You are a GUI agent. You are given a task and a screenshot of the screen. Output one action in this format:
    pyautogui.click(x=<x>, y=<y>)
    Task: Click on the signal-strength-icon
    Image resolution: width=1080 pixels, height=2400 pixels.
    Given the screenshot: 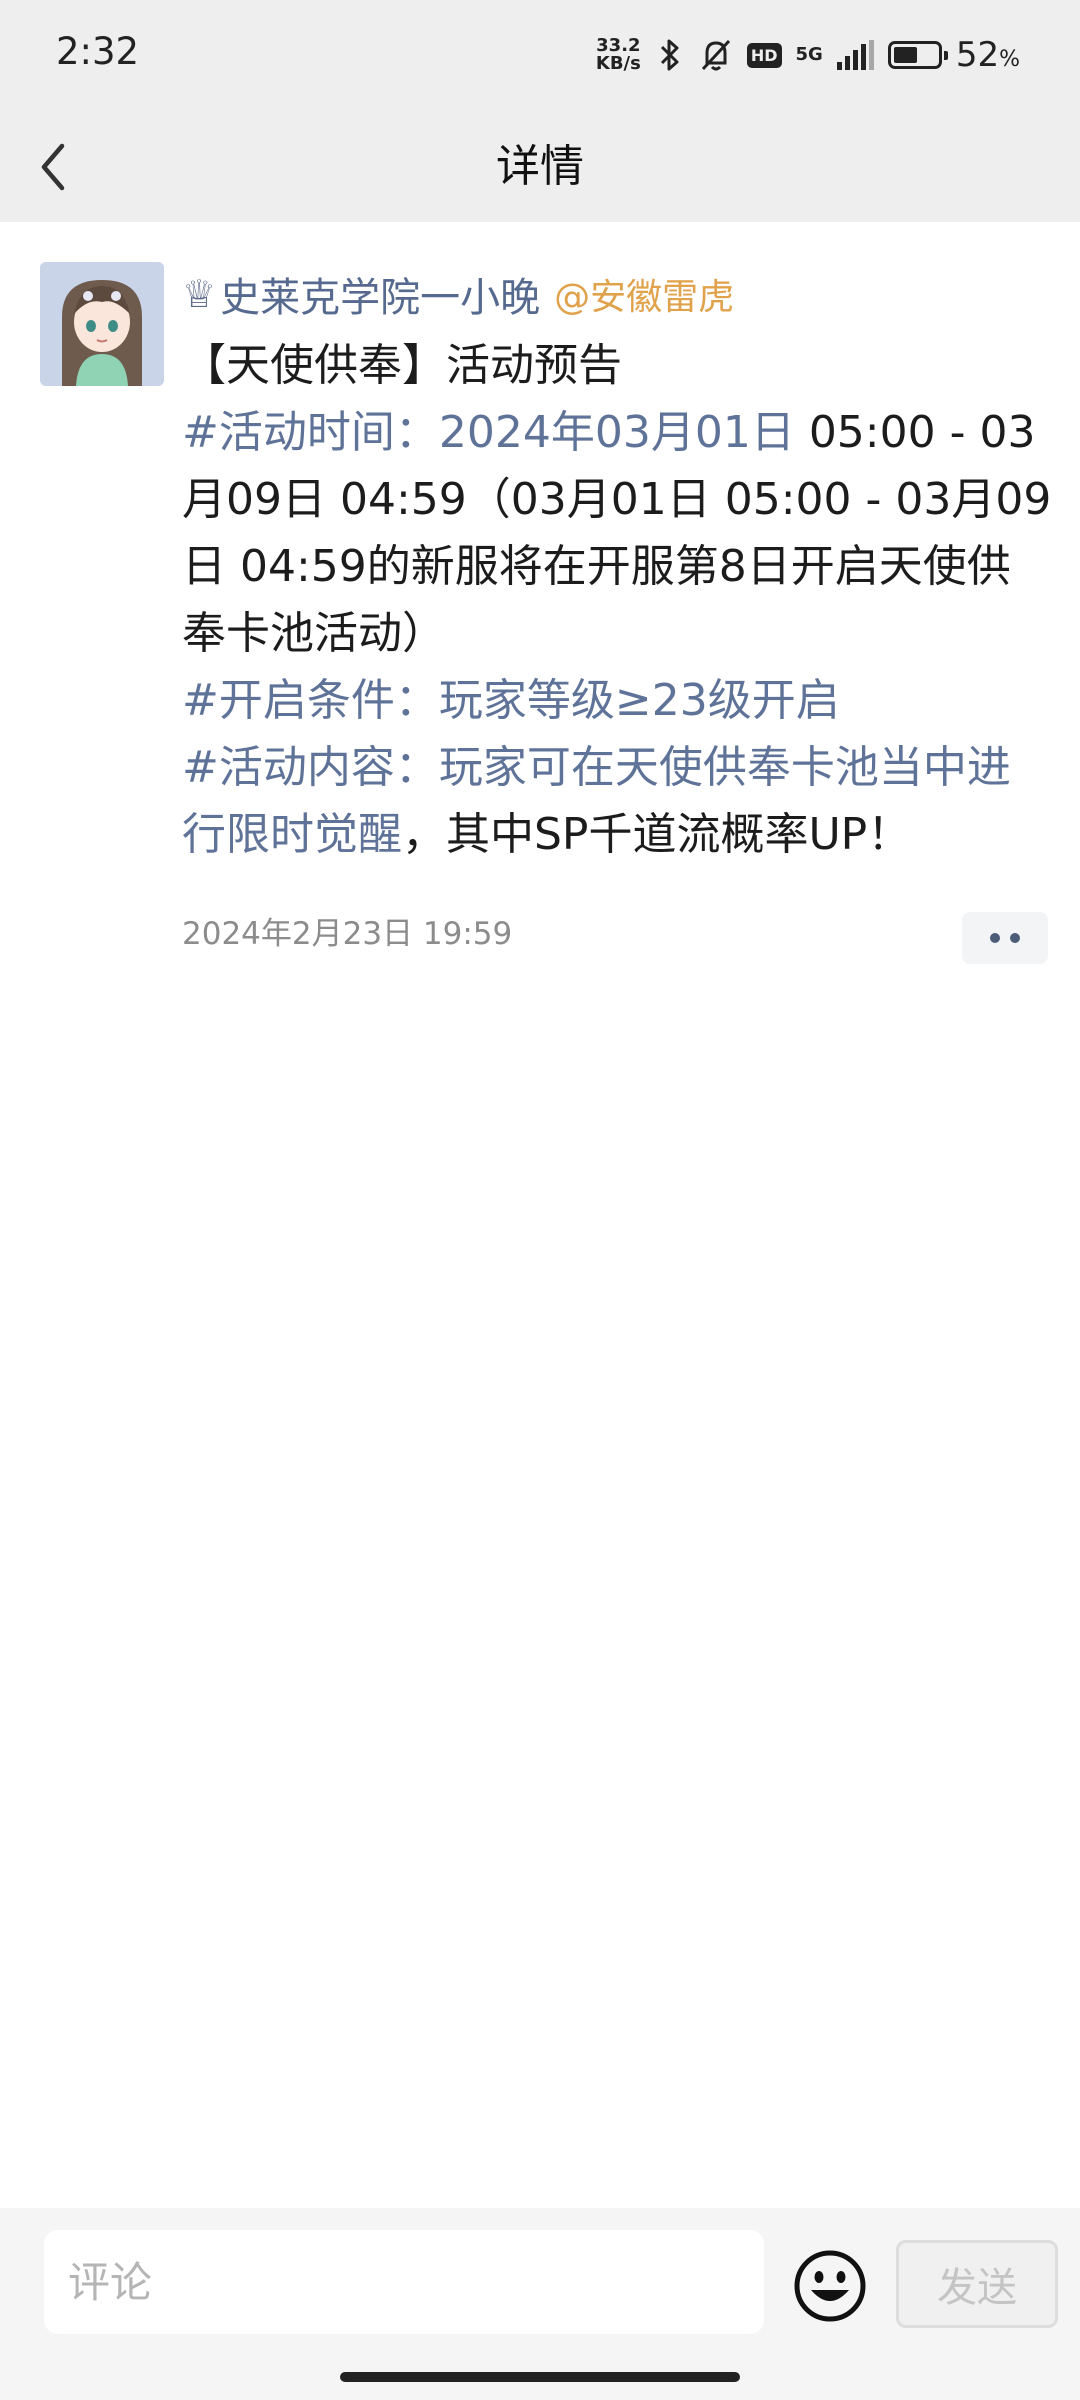 What is the action you would take?
    pyautogui.click(x=855, y=55)
    